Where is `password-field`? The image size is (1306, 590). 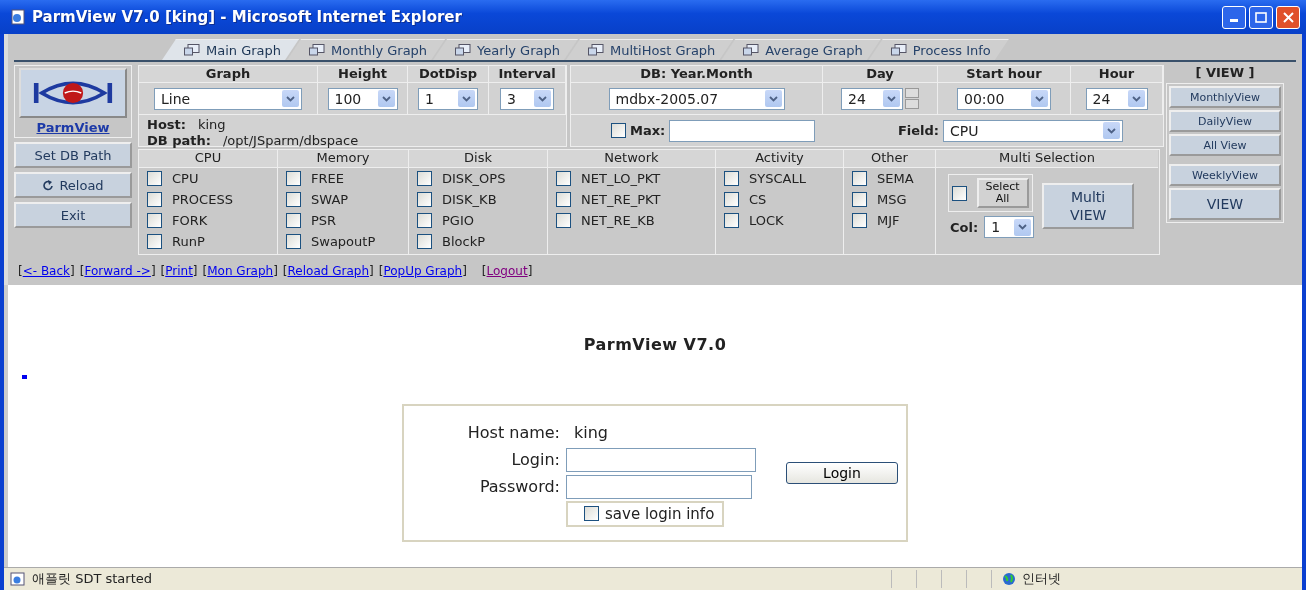 password-field is located at coordinates (659, 486).